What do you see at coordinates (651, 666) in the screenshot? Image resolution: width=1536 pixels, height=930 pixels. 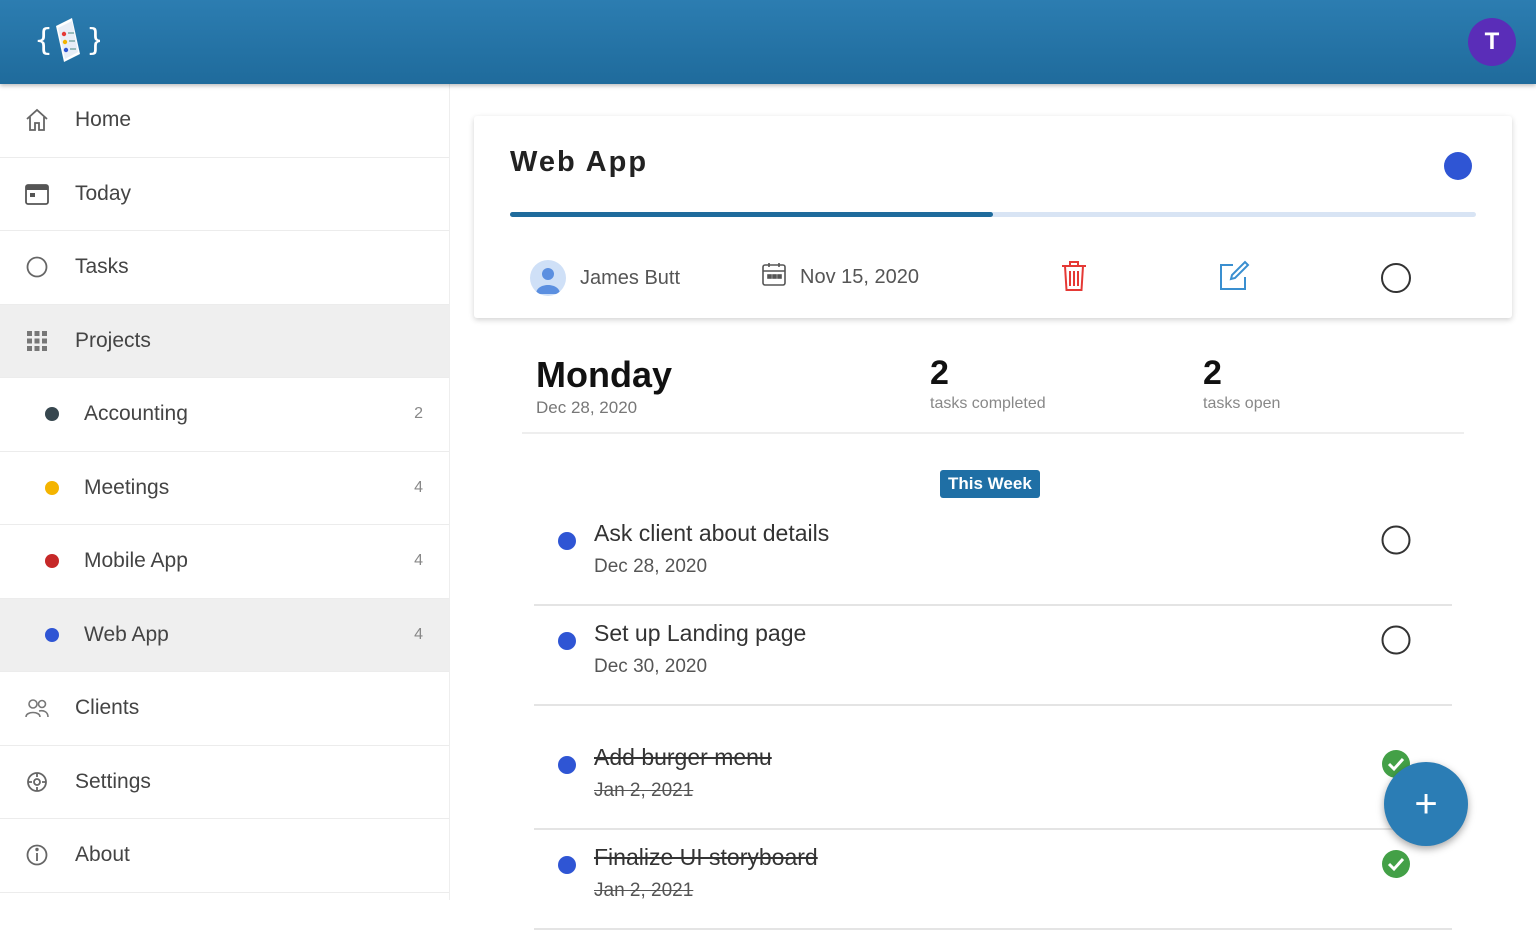 I see `task-date: Dec 30, 2020` at bounding box center [651, 666].